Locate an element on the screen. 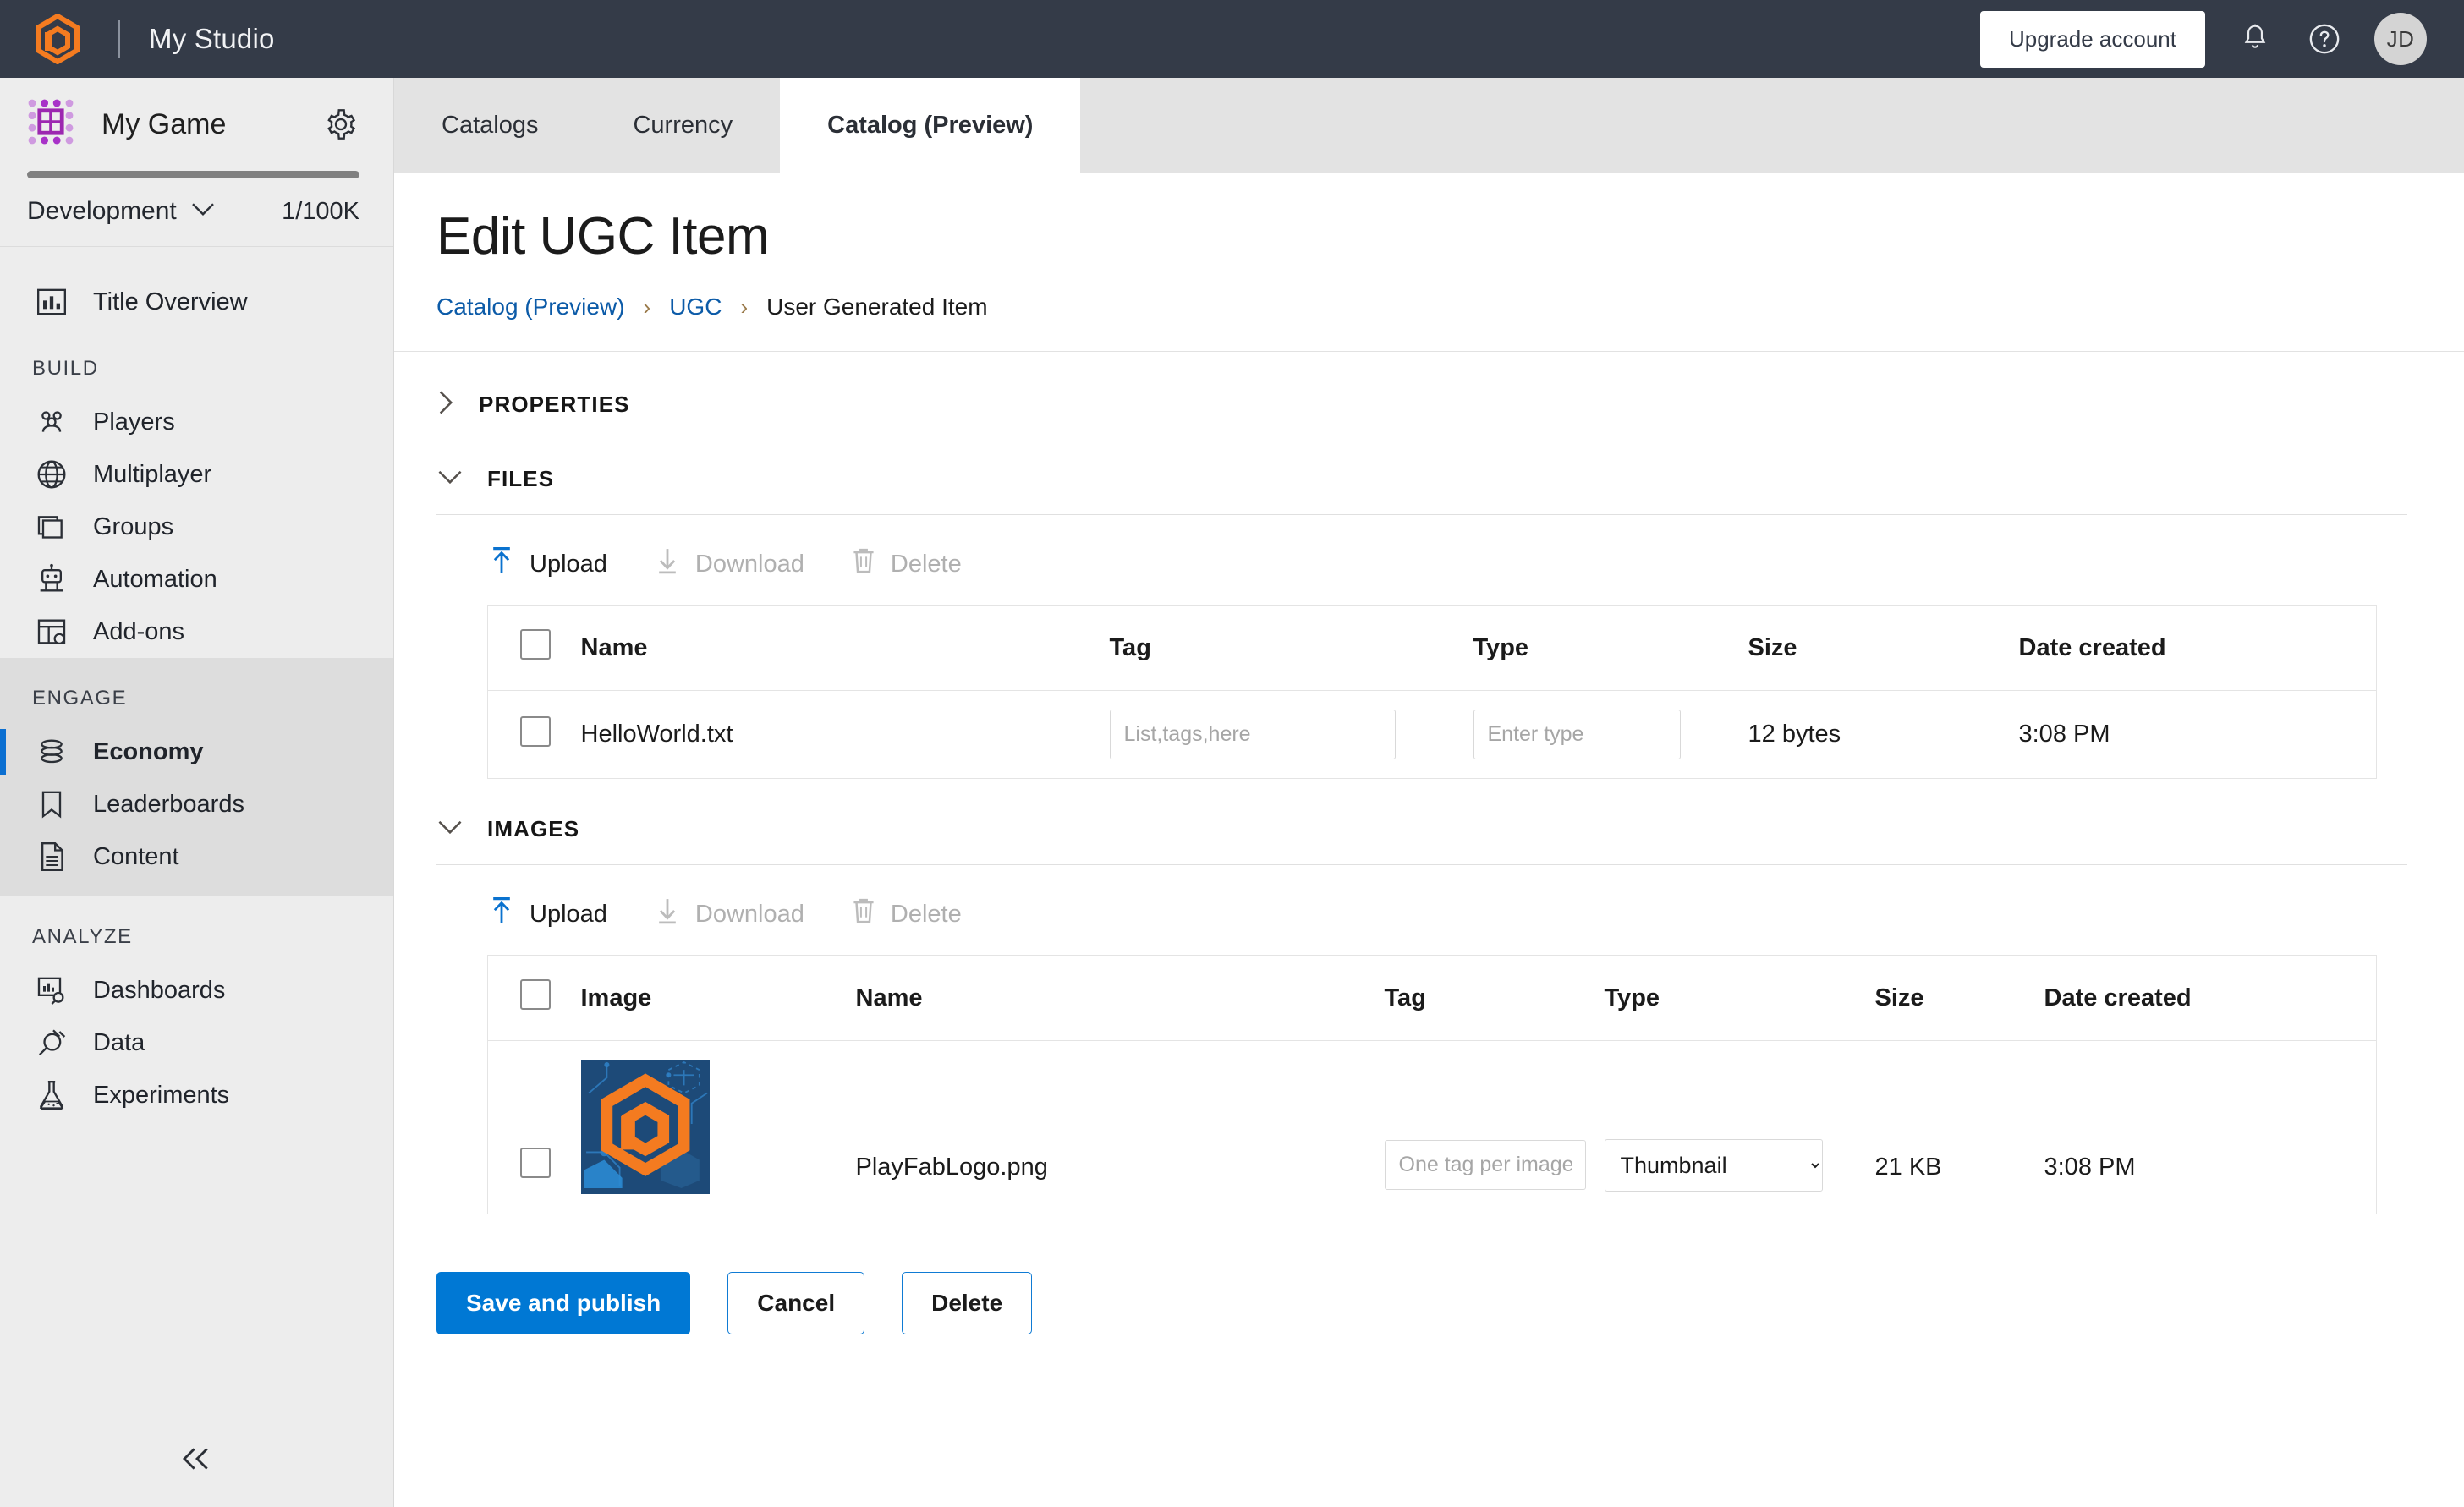 The image size is (2464, 1507). environment-selector: Development is located at coordinates (122, 211).